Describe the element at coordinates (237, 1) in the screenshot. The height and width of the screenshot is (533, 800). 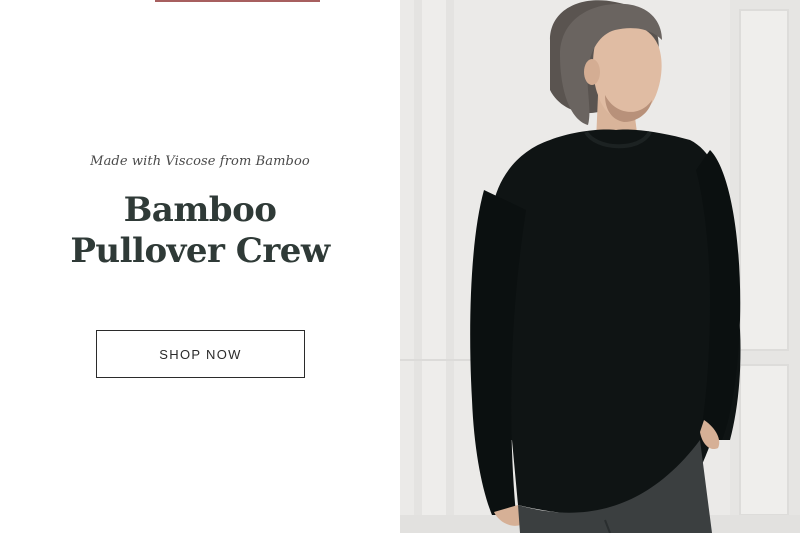
I see `top-edge-accent` at that location.